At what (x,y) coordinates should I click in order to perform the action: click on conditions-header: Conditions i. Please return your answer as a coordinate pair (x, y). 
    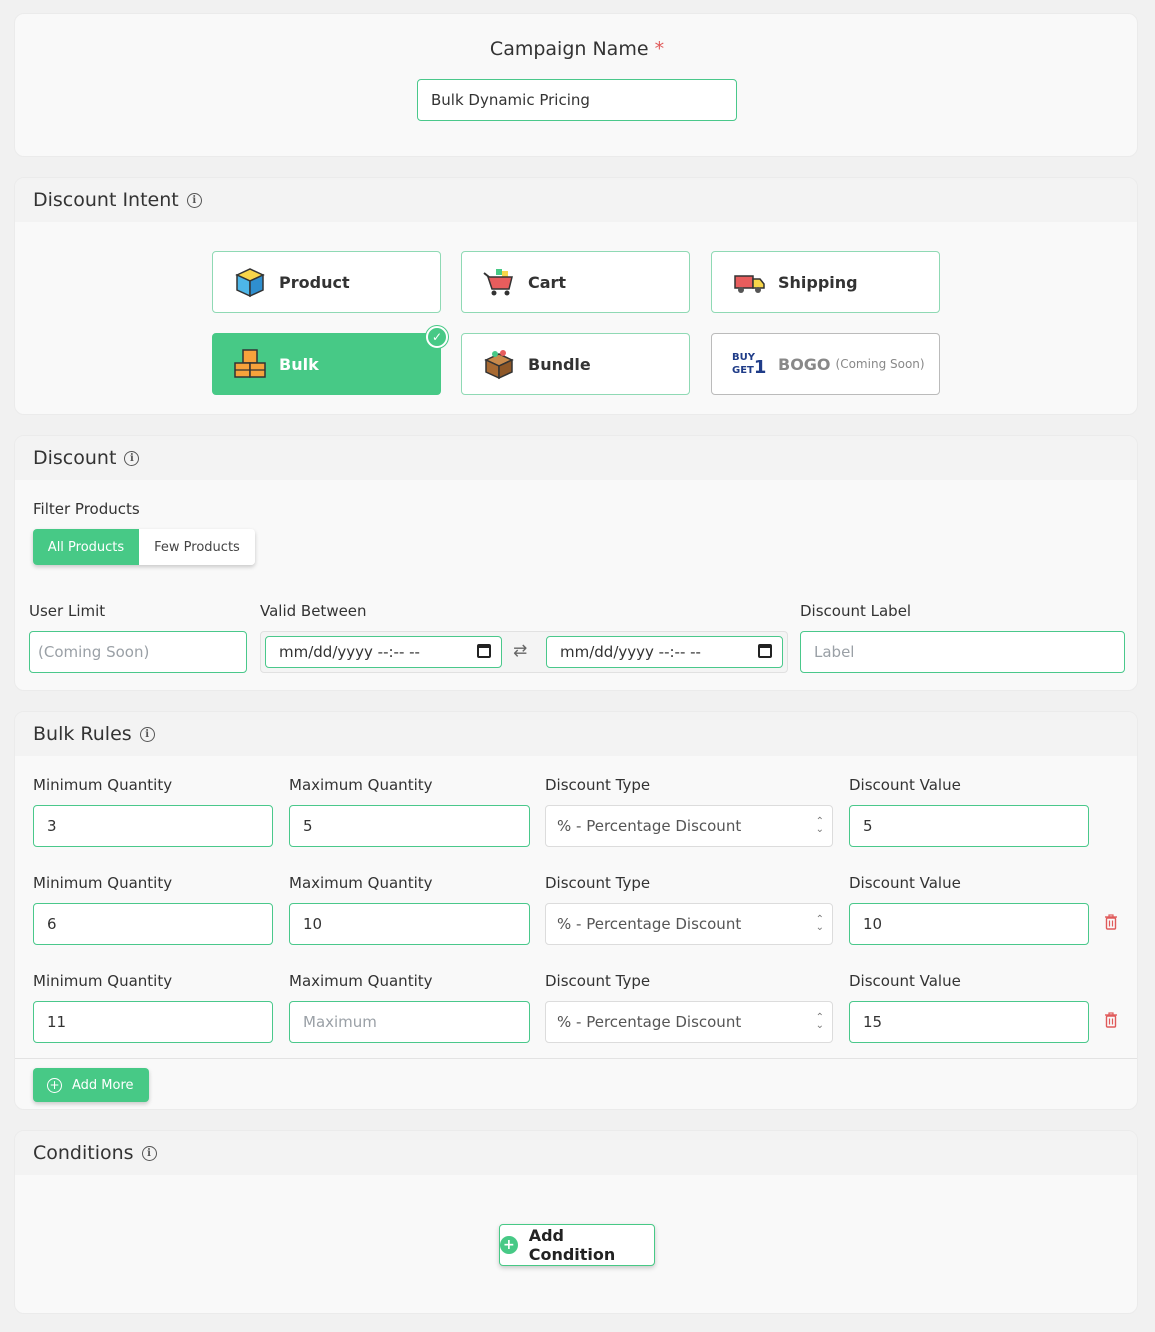
    Looking at the image, I should click on (576, 1153).